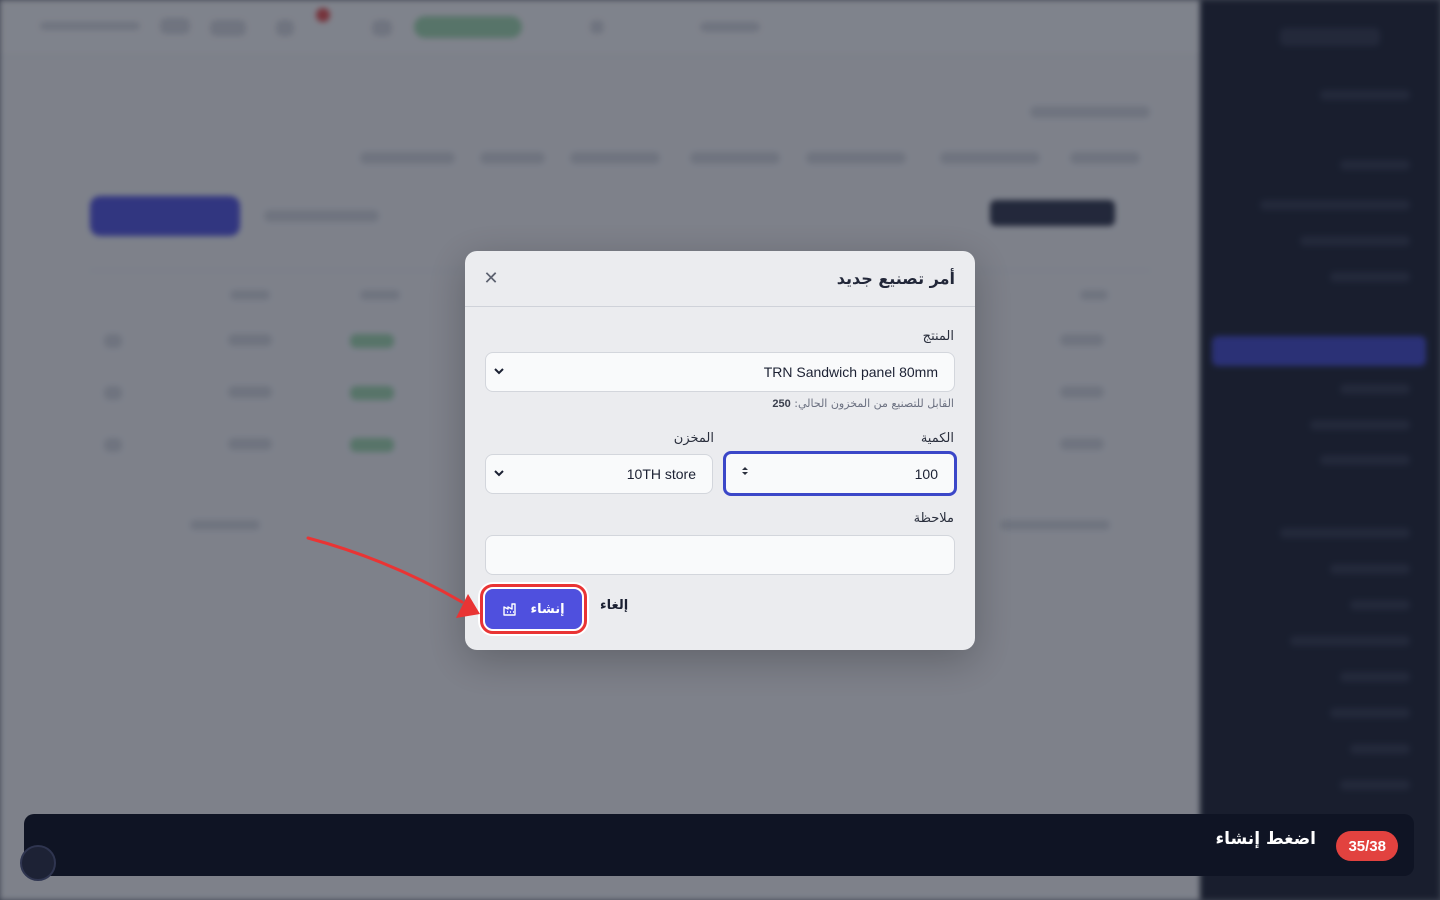 The width and height of the screenshot is (1440, 900). What do you see at coordinates (840, 473) in the screenshot?
I see `quantity-input: 100` at bounding box center [840, 473].